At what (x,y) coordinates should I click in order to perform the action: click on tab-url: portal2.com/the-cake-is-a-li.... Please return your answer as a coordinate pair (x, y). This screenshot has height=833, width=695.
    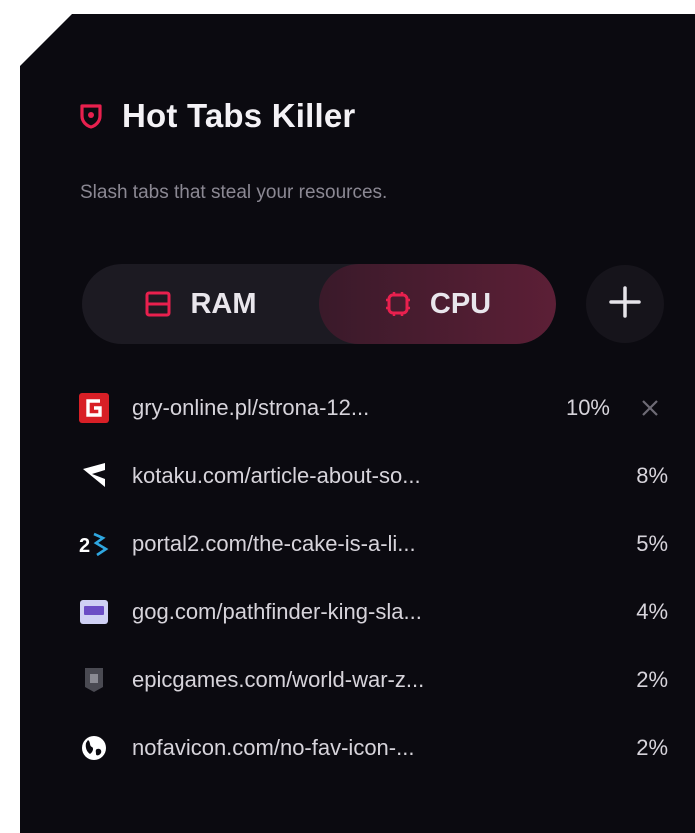
    Looking at the image, I should click on (274, 543).